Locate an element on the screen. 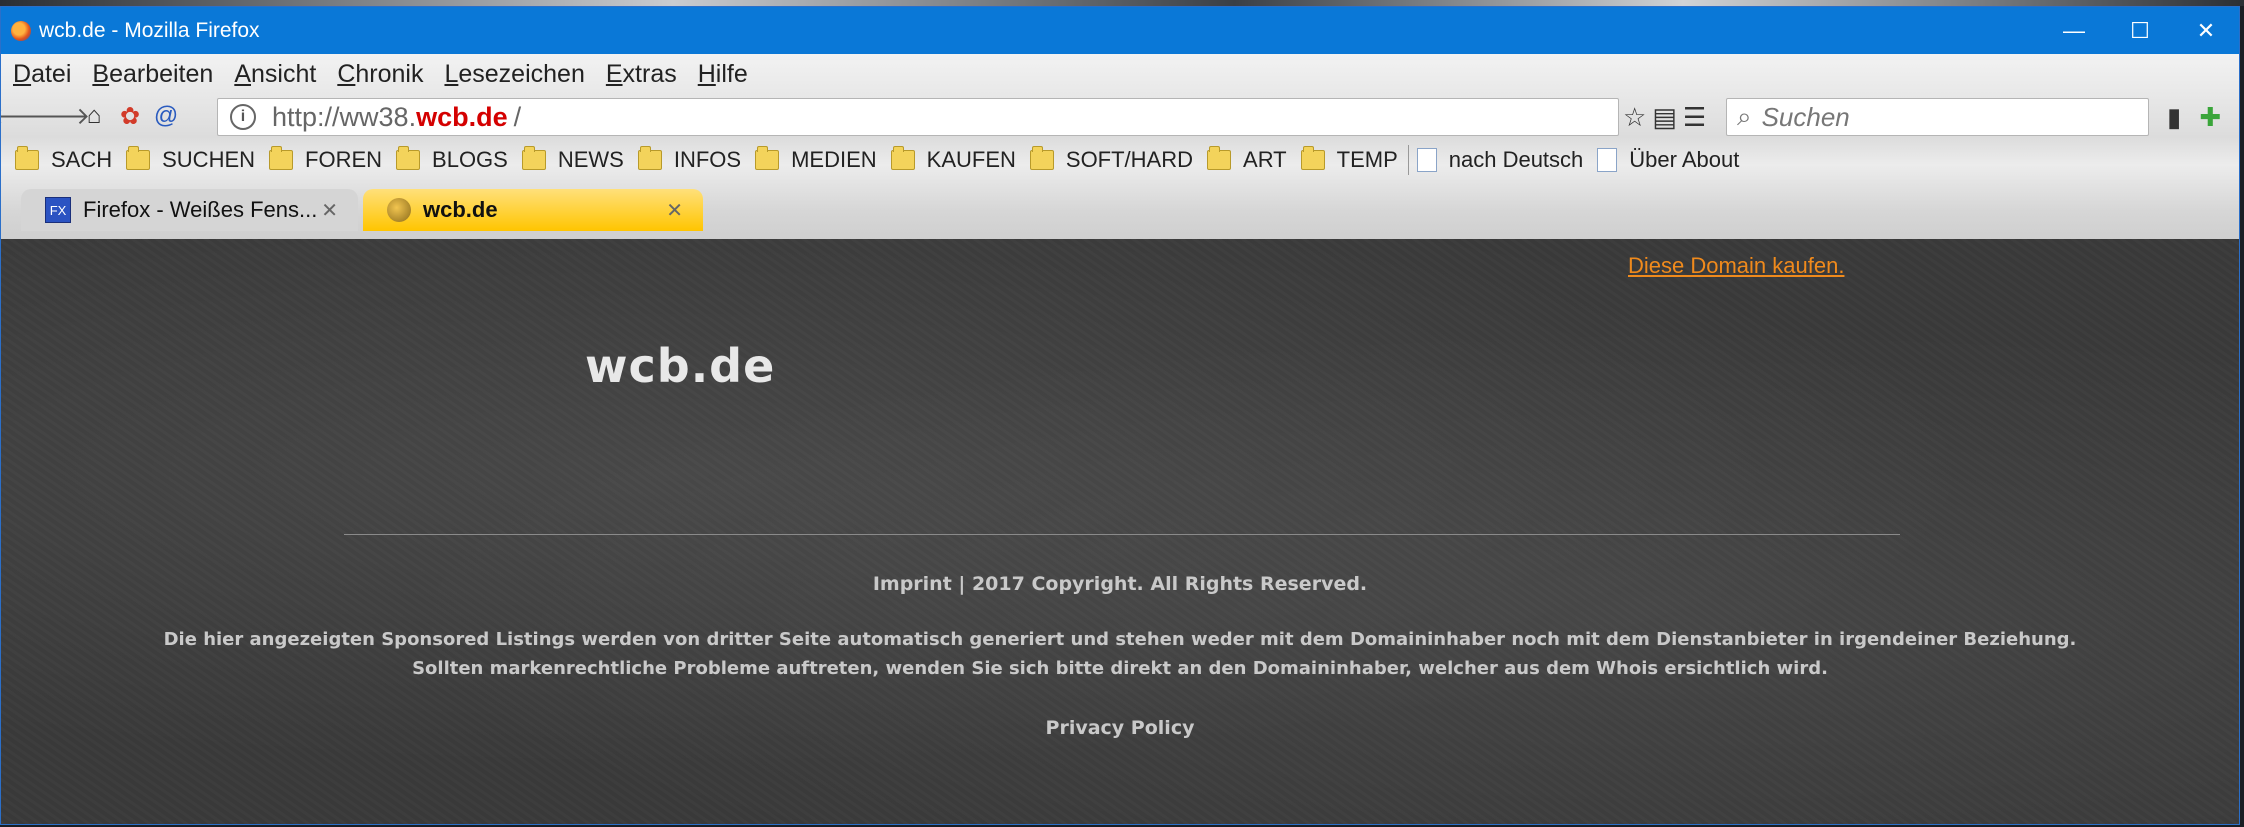 The width and height of the screenshot is (2244, 827). bookmark-page: nach Deutsch is located at coordinates (1500, 159).